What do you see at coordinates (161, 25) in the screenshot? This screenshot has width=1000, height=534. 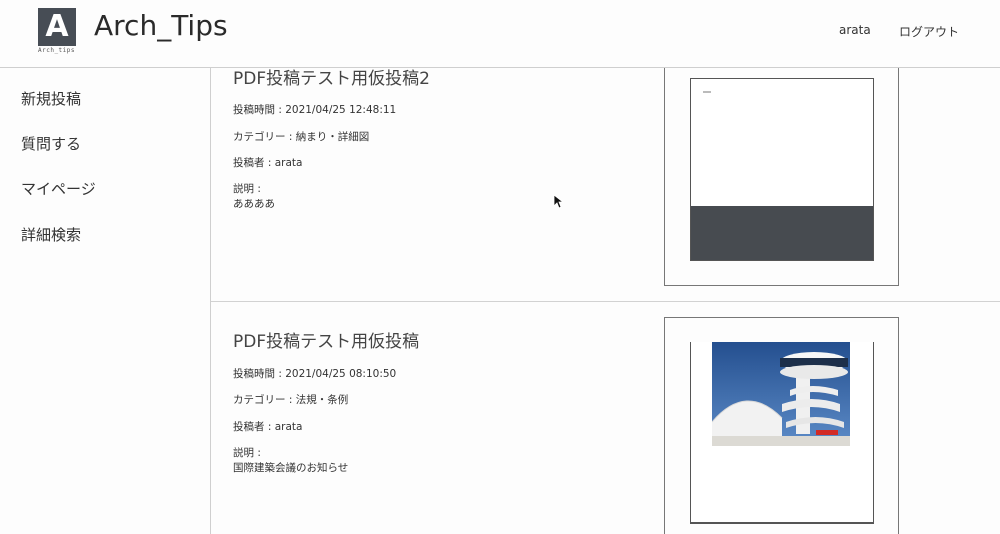 I see `site-title: Arch_Tips` at bounding box center [161, 25].